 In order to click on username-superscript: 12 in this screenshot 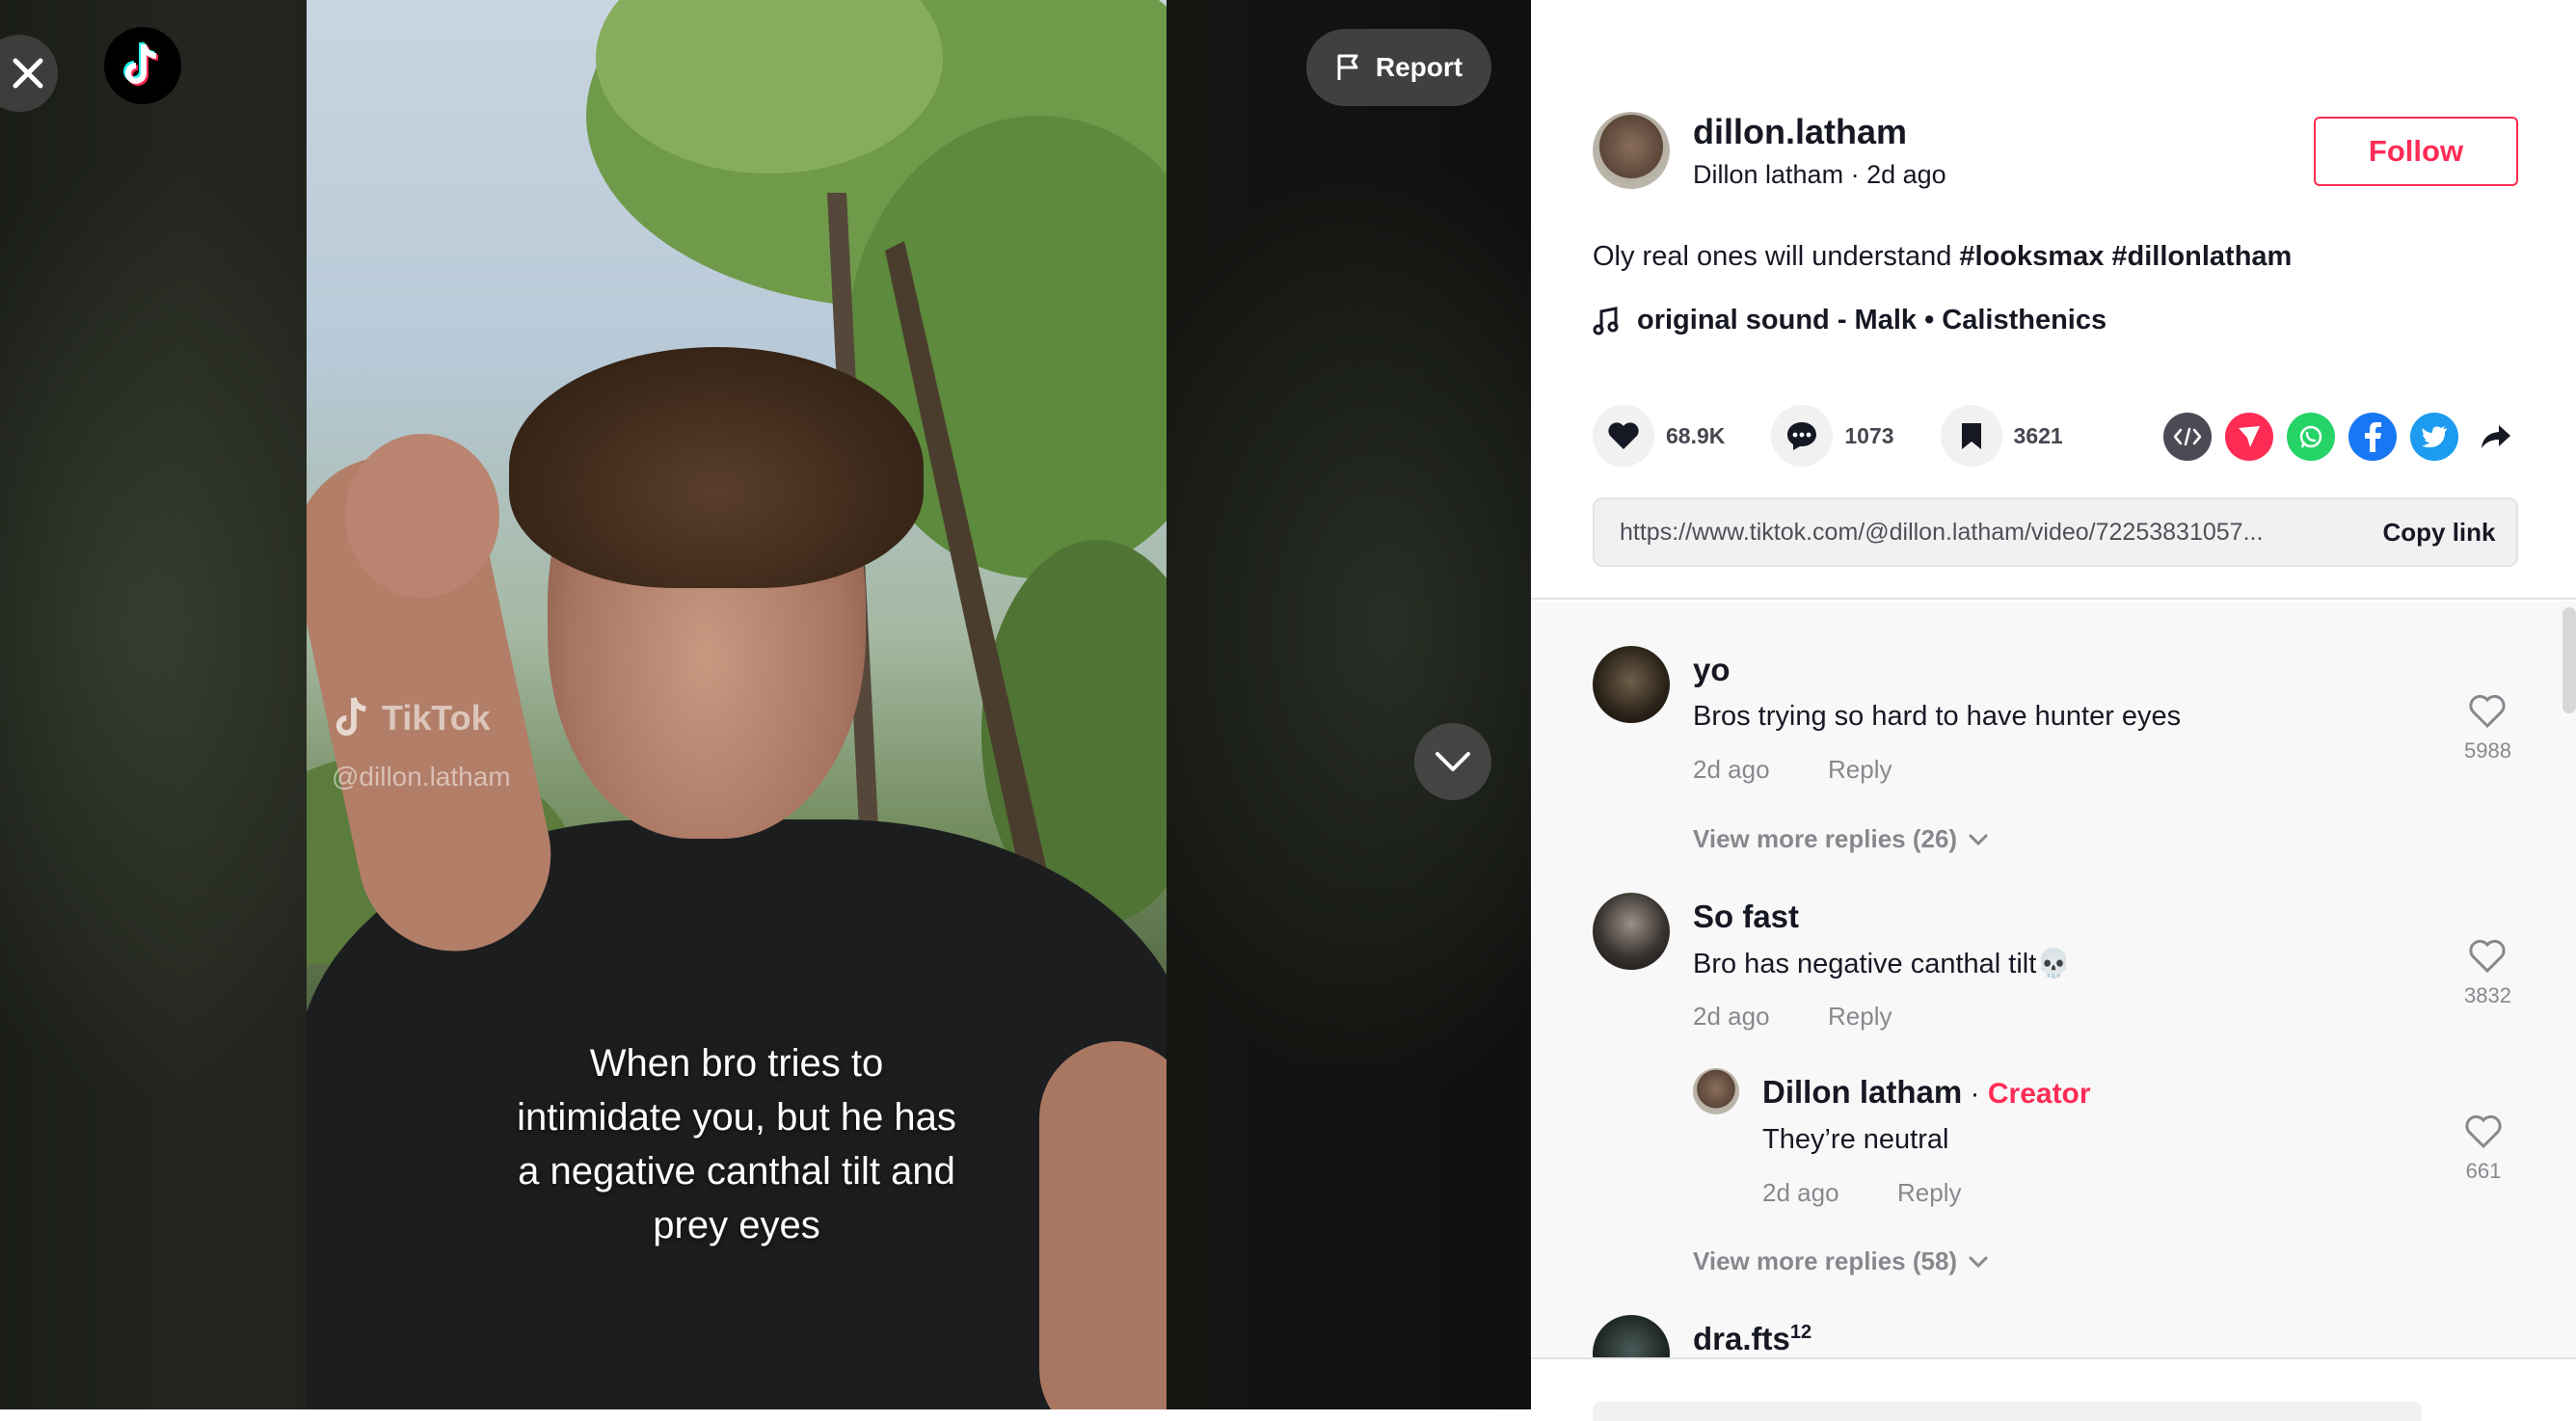, I will do `click(1801, 1332)`.